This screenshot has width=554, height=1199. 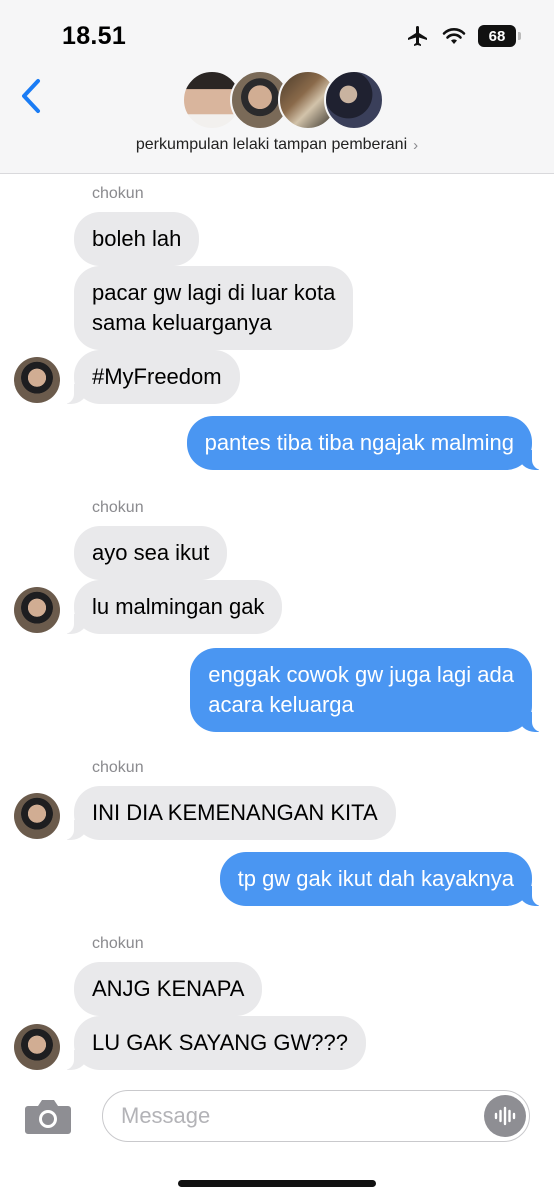 I want to click on back-button, so click(x=31, y=96).